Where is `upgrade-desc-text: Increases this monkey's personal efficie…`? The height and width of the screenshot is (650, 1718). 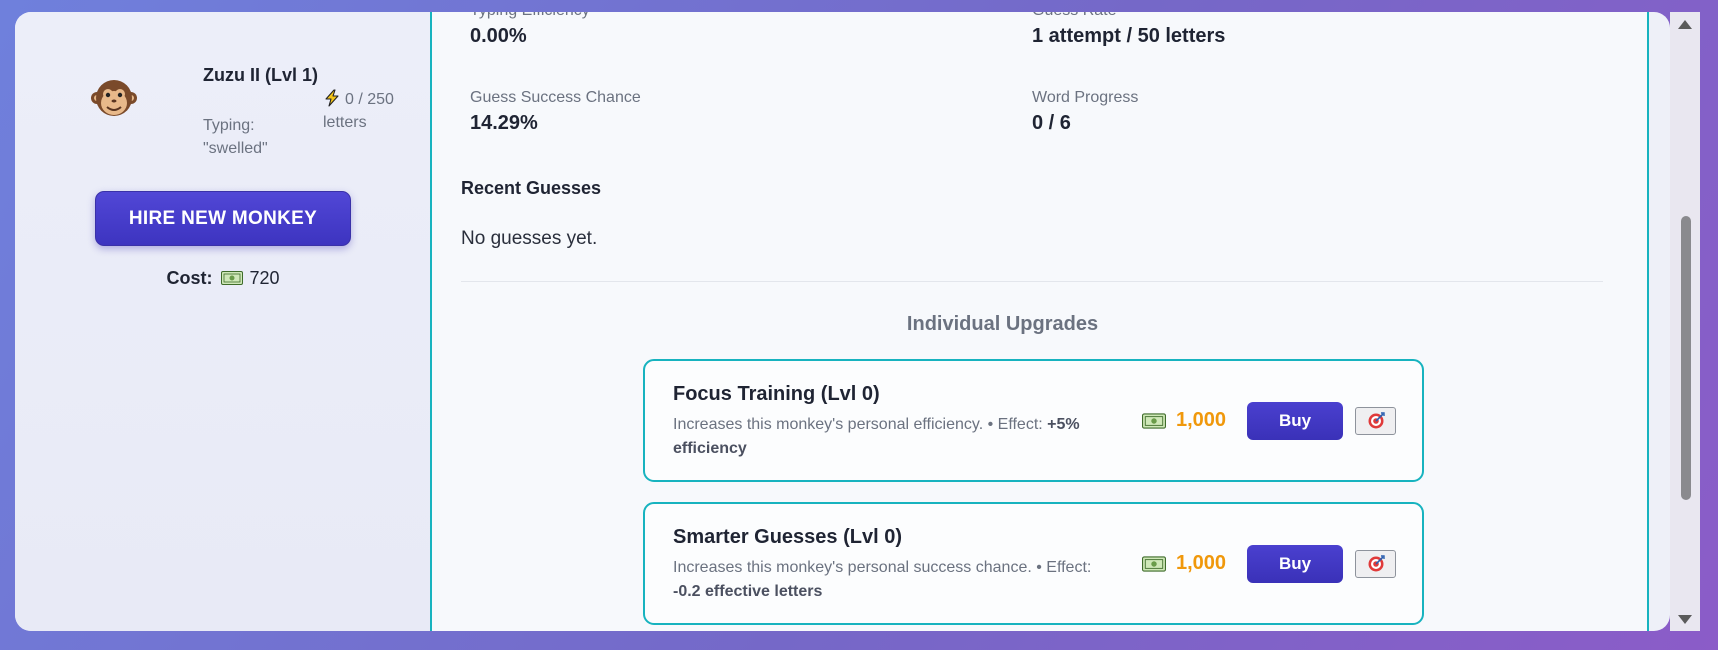
upgrade-desc-text: Increases this monkey's personal efficie… is located at coordinates (858, 424).